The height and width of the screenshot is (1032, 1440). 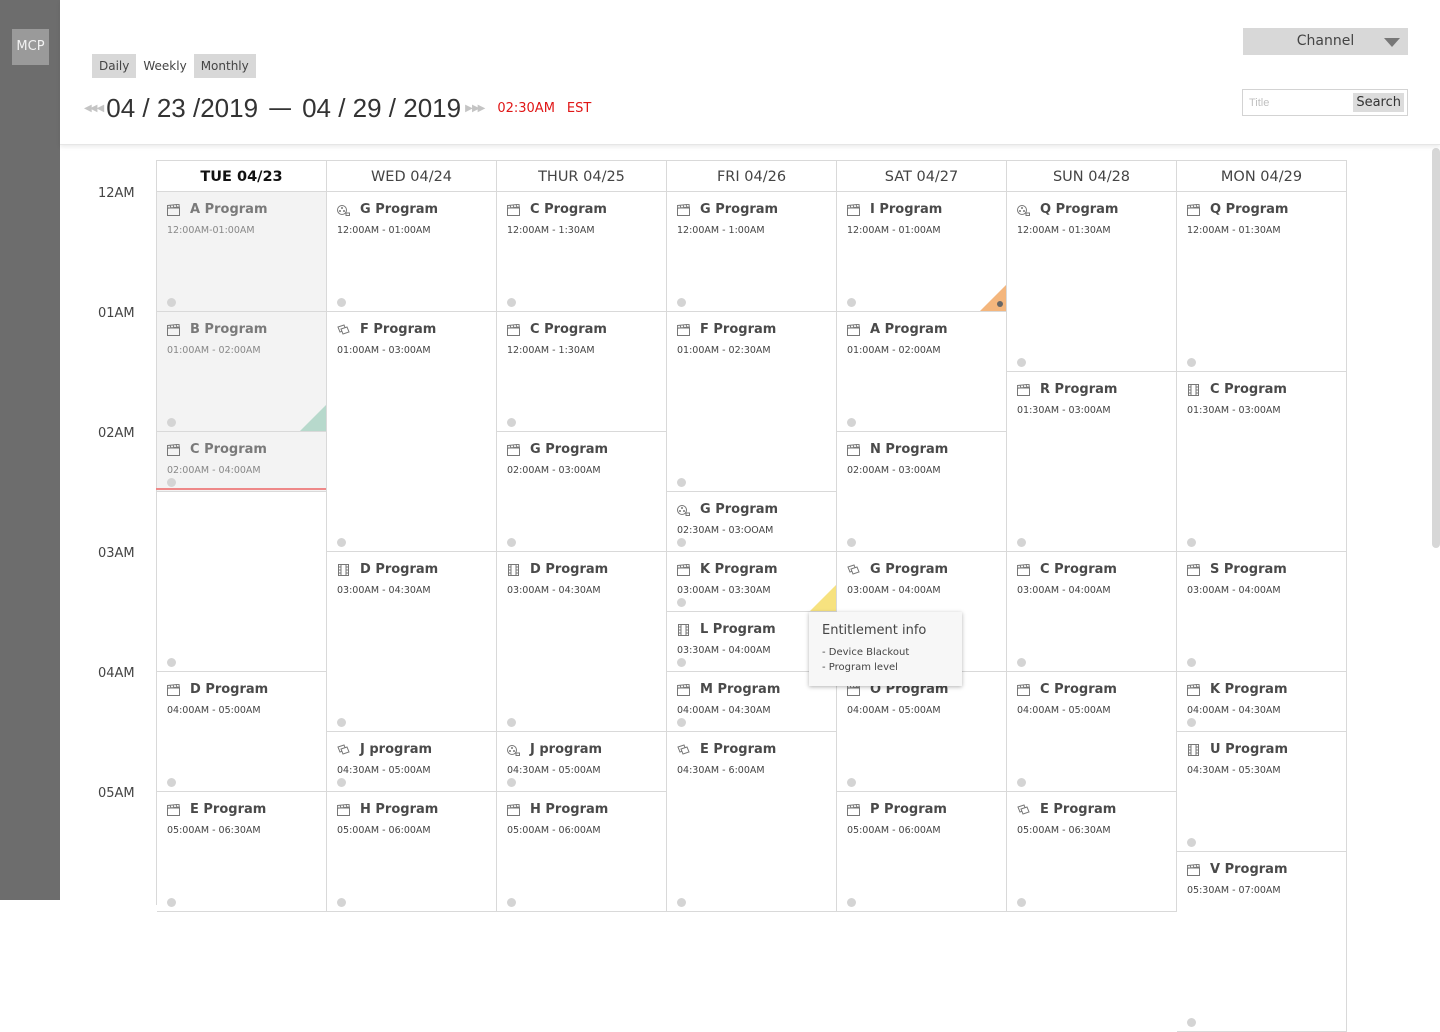 What do you see at coordinates (739, 509) in the screenshot?
I see `program-title-label: G Program` at bounding box center [739, 509].